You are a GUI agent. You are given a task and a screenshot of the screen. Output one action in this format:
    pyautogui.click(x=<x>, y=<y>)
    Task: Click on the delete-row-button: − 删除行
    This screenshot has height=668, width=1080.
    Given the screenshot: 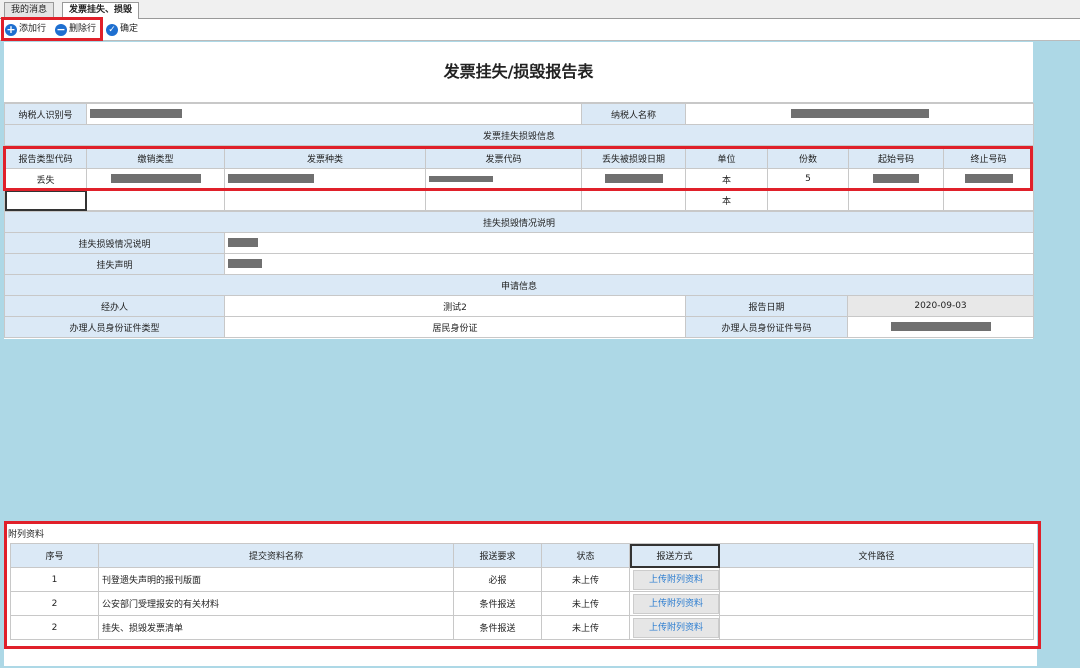 What is the action you would take?
    pyautogui.click(x=75, y=29)
    